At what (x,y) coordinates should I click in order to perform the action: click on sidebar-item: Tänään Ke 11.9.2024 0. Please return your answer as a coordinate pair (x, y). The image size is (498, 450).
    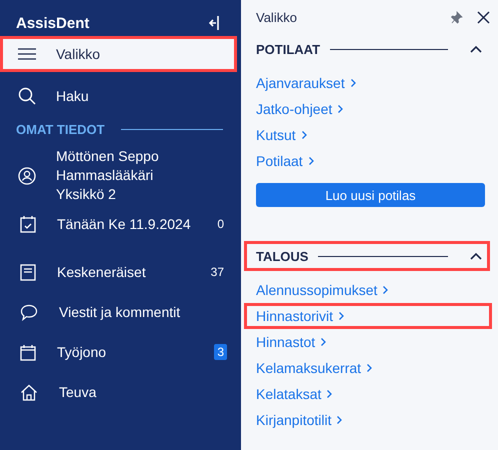
    Looking at the image, I should click on (120, 224).